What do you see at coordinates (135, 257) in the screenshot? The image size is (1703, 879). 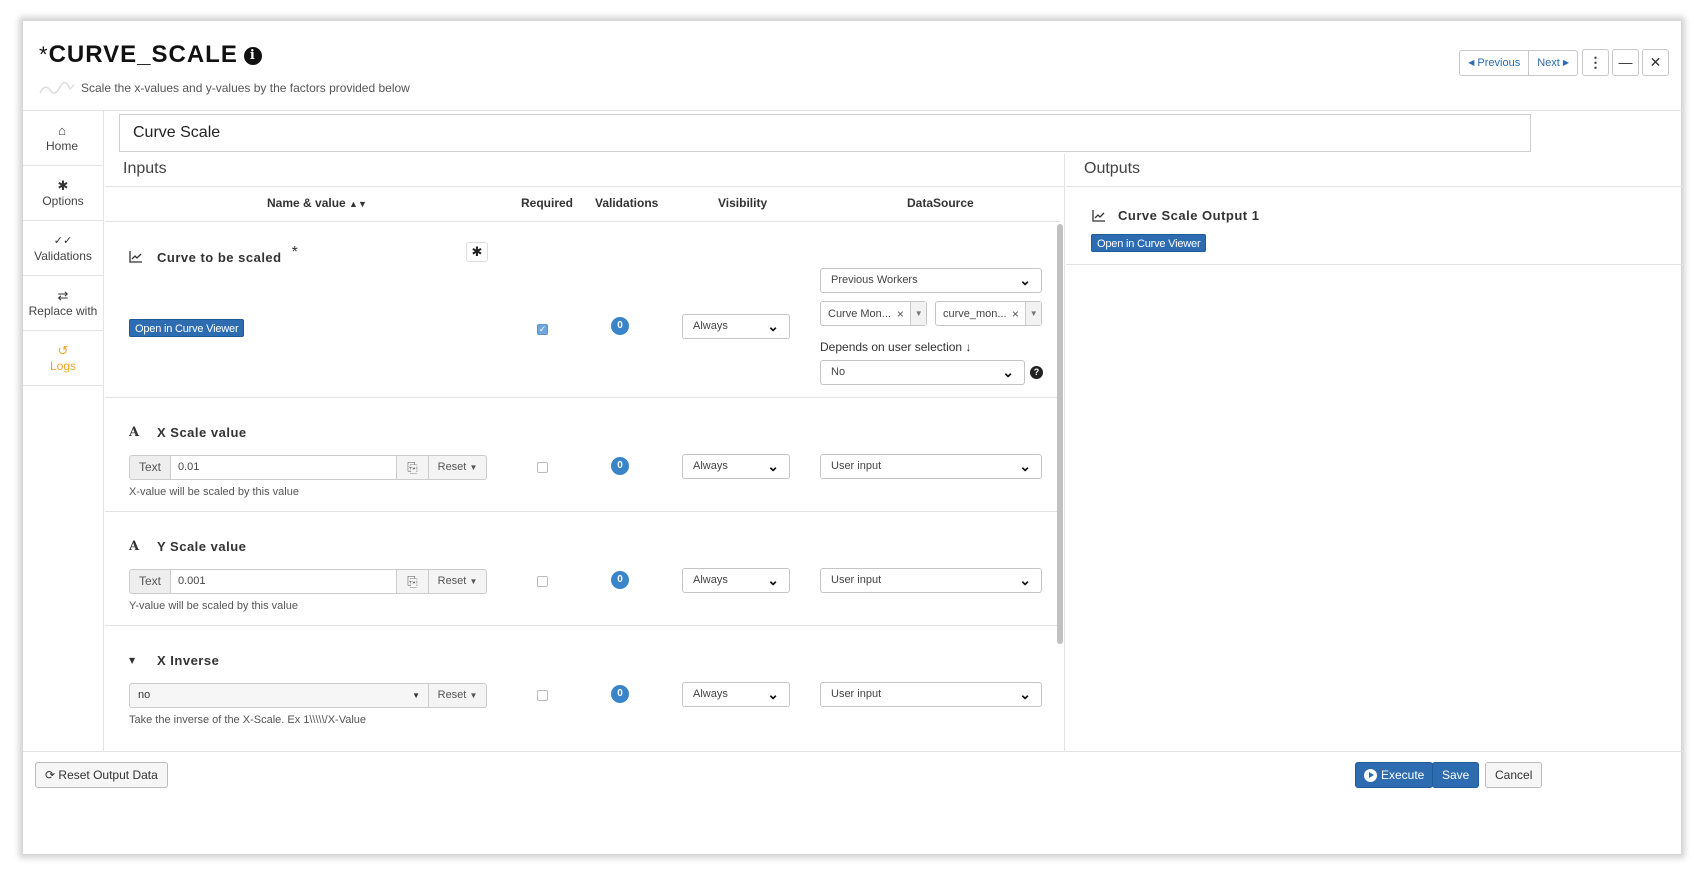 I see `chart-icon` at bounding box center [135, 257].